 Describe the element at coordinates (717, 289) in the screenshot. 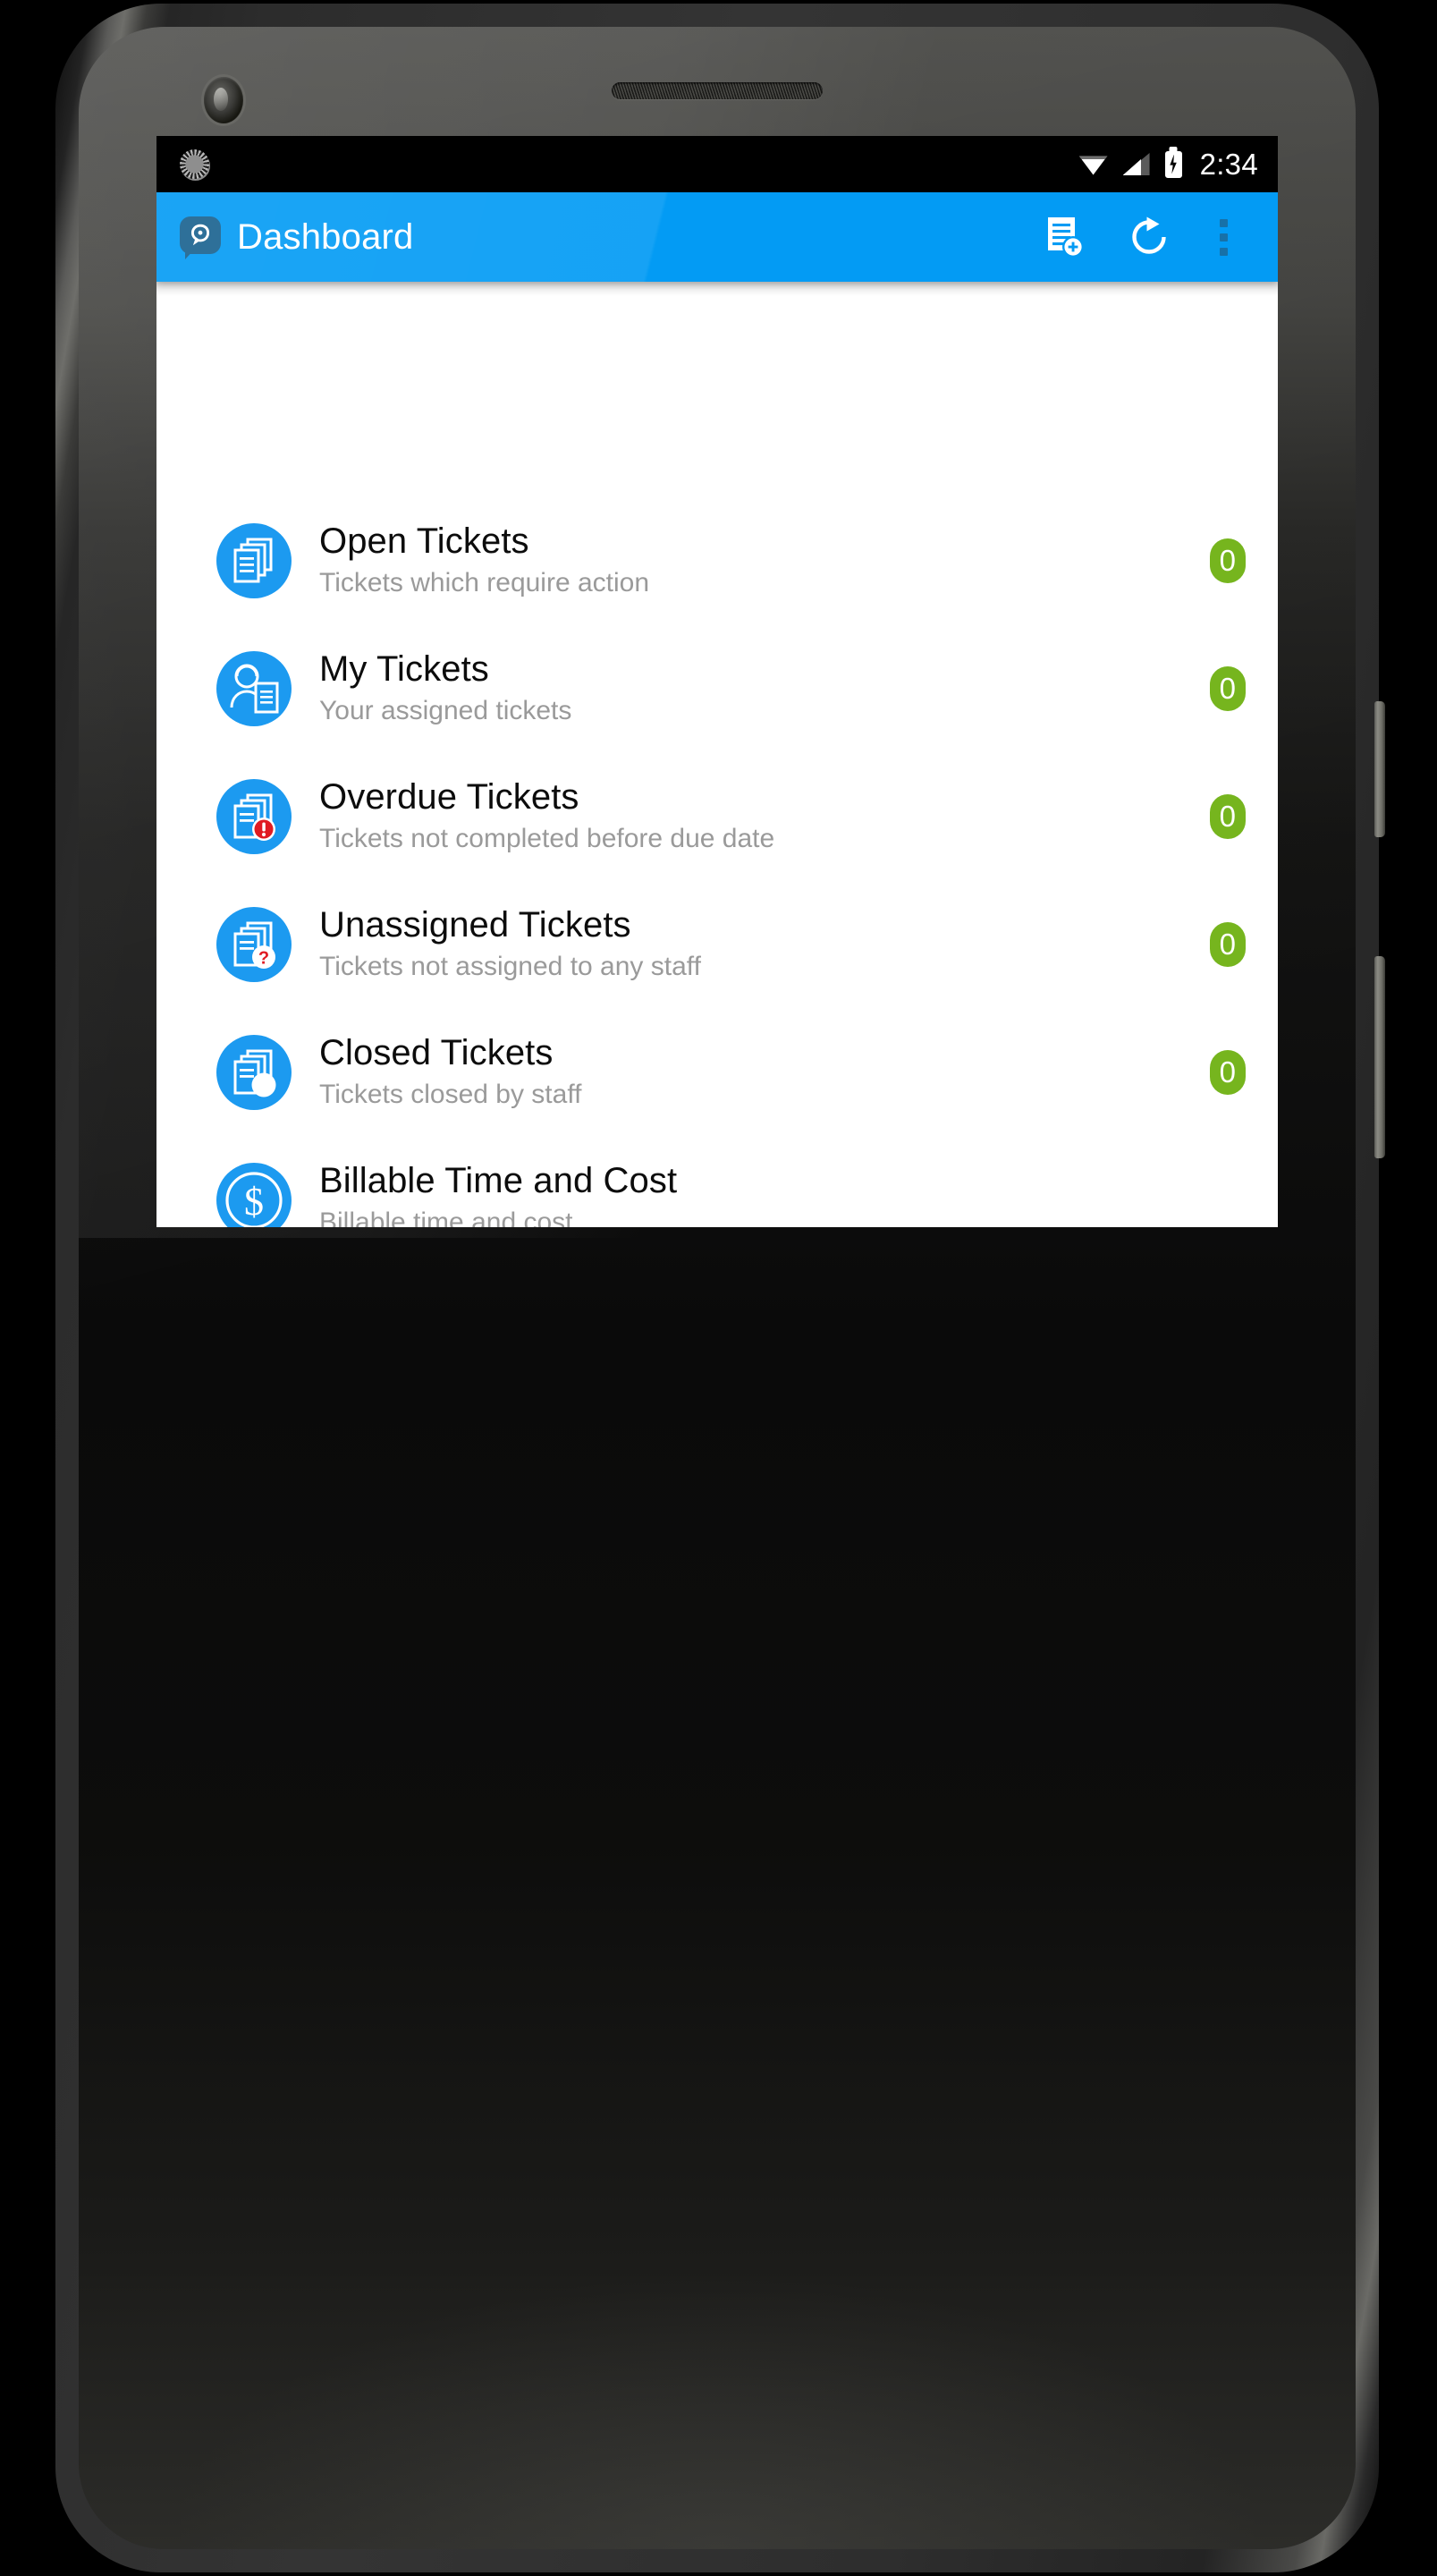

I see `app-bar-drop-shadow` at that location.